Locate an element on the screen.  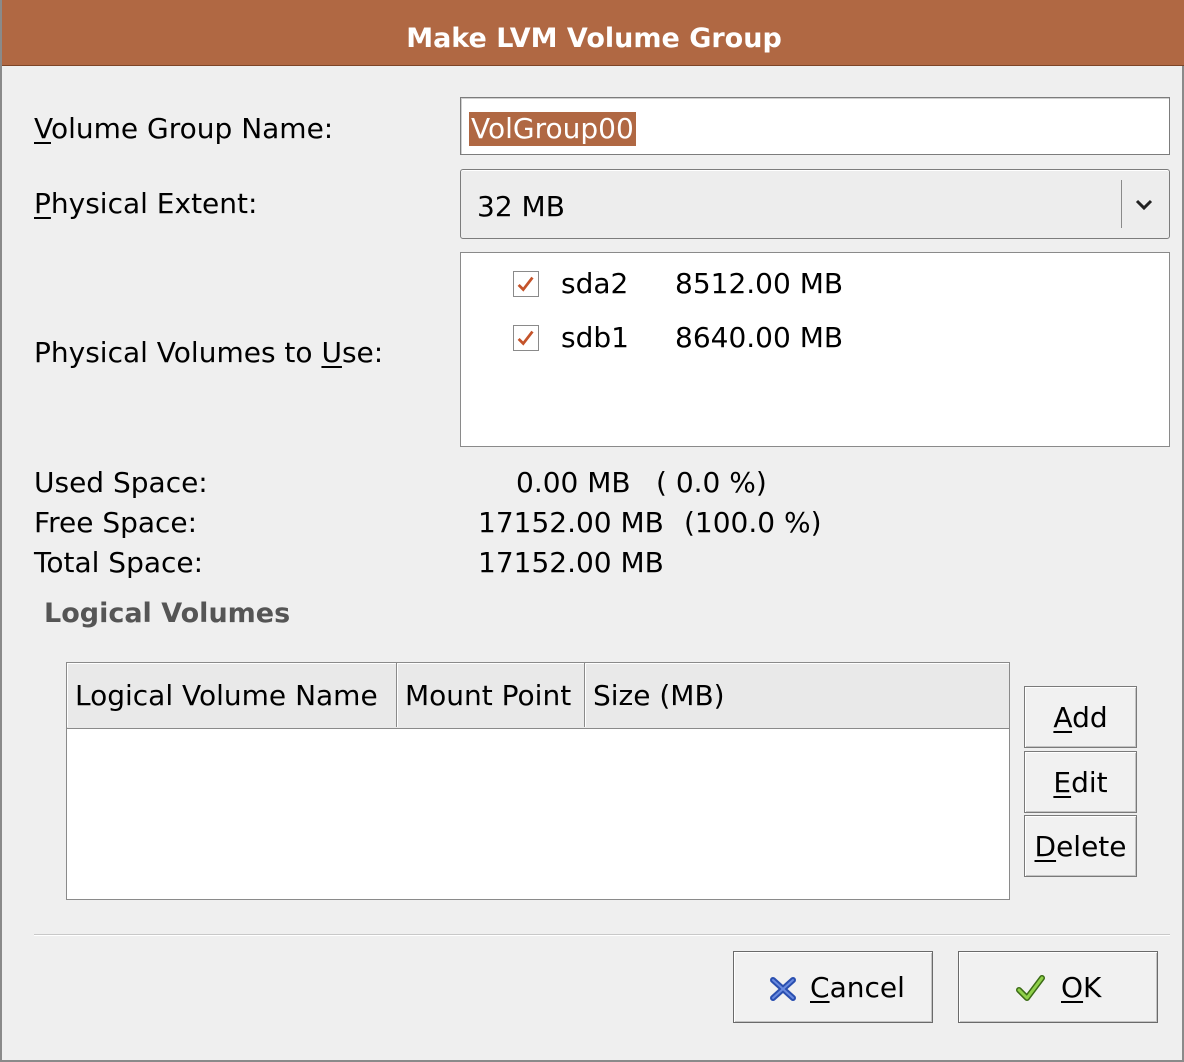
total-space-value: 17152.00 MB is located at coordinates (571, 562).